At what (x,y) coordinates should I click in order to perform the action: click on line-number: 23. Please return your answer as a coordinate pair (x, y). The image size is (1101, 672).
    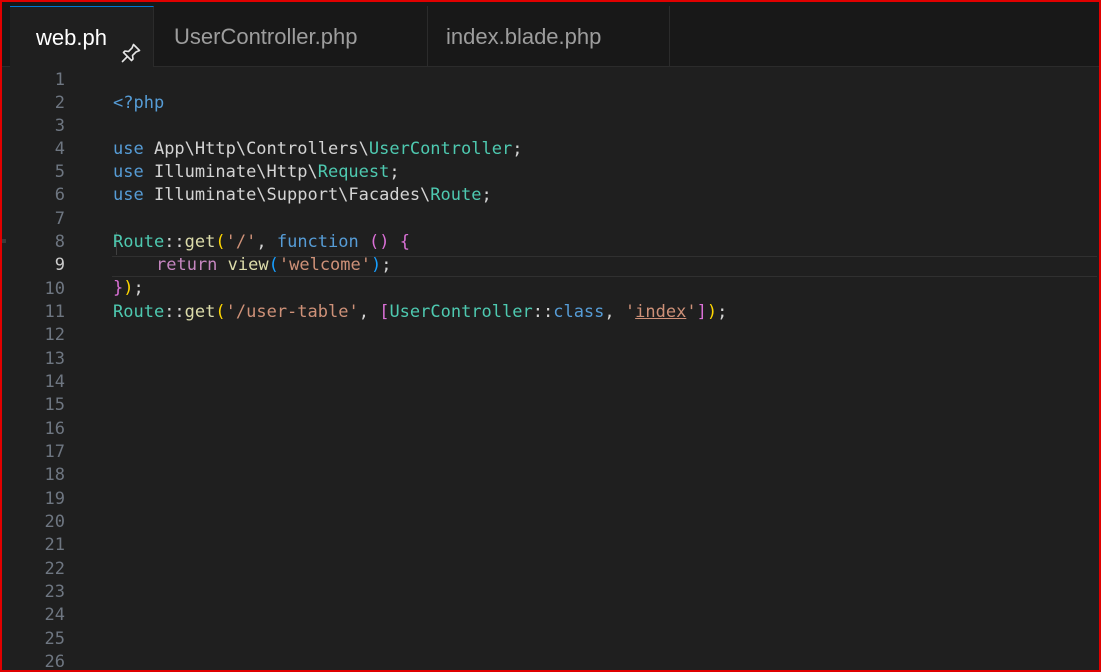
    Looking at the image, I should click on (54, 592).